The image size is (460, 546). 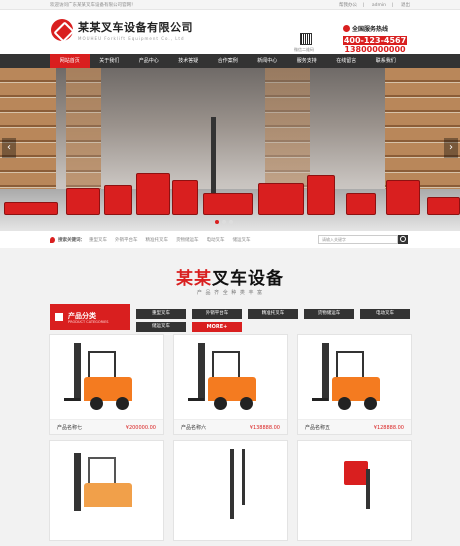 I want to click on category-tab: 精准托叉车, so click(x=273, y=314).